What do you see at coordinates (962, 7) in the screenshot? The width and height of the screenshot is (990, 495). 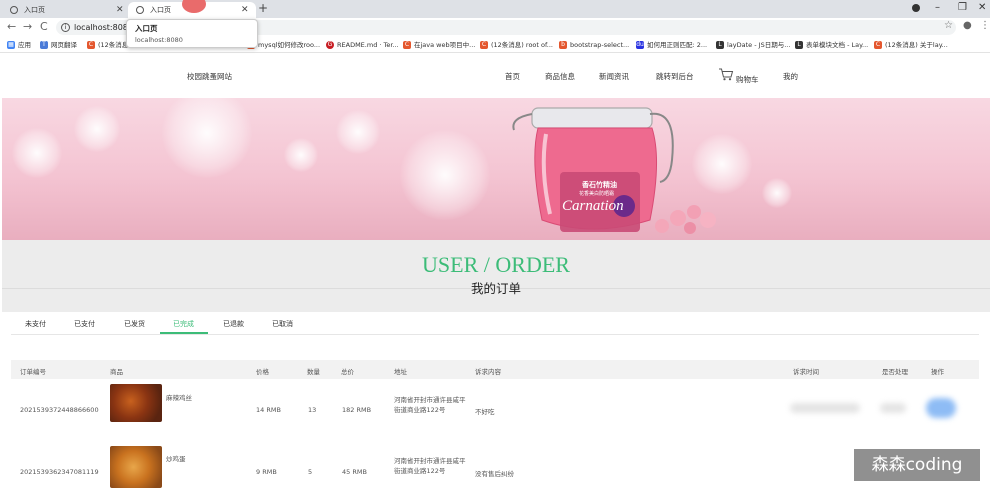 I see `restore-icon: ❐` at bounding box center [962, 7].